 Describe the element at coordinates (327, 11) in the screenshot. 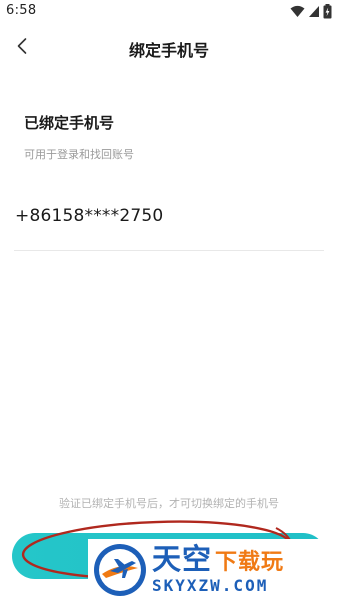

I see `battery-charging-icon` at that location.